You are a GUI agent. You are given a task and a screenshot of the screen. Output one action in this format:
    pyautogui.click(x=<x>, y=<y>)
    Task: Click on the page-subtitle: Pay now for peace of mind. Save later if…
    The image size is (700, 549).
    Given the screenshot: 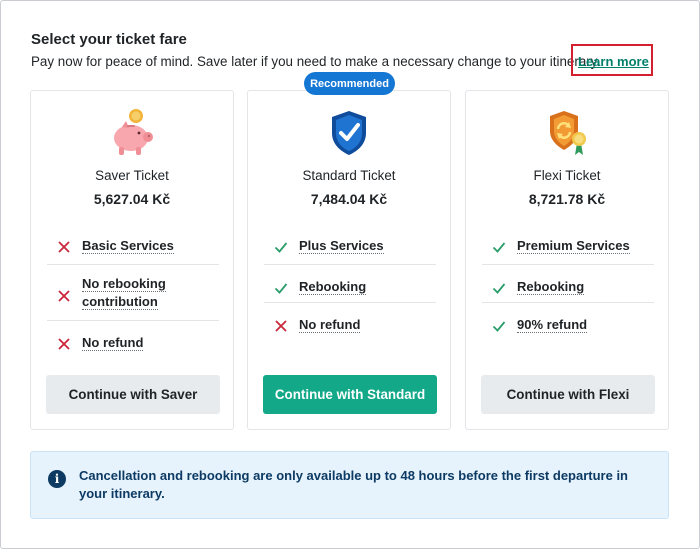 What is the action you would take?
    pyautogui.click(x=316, y=61)
    